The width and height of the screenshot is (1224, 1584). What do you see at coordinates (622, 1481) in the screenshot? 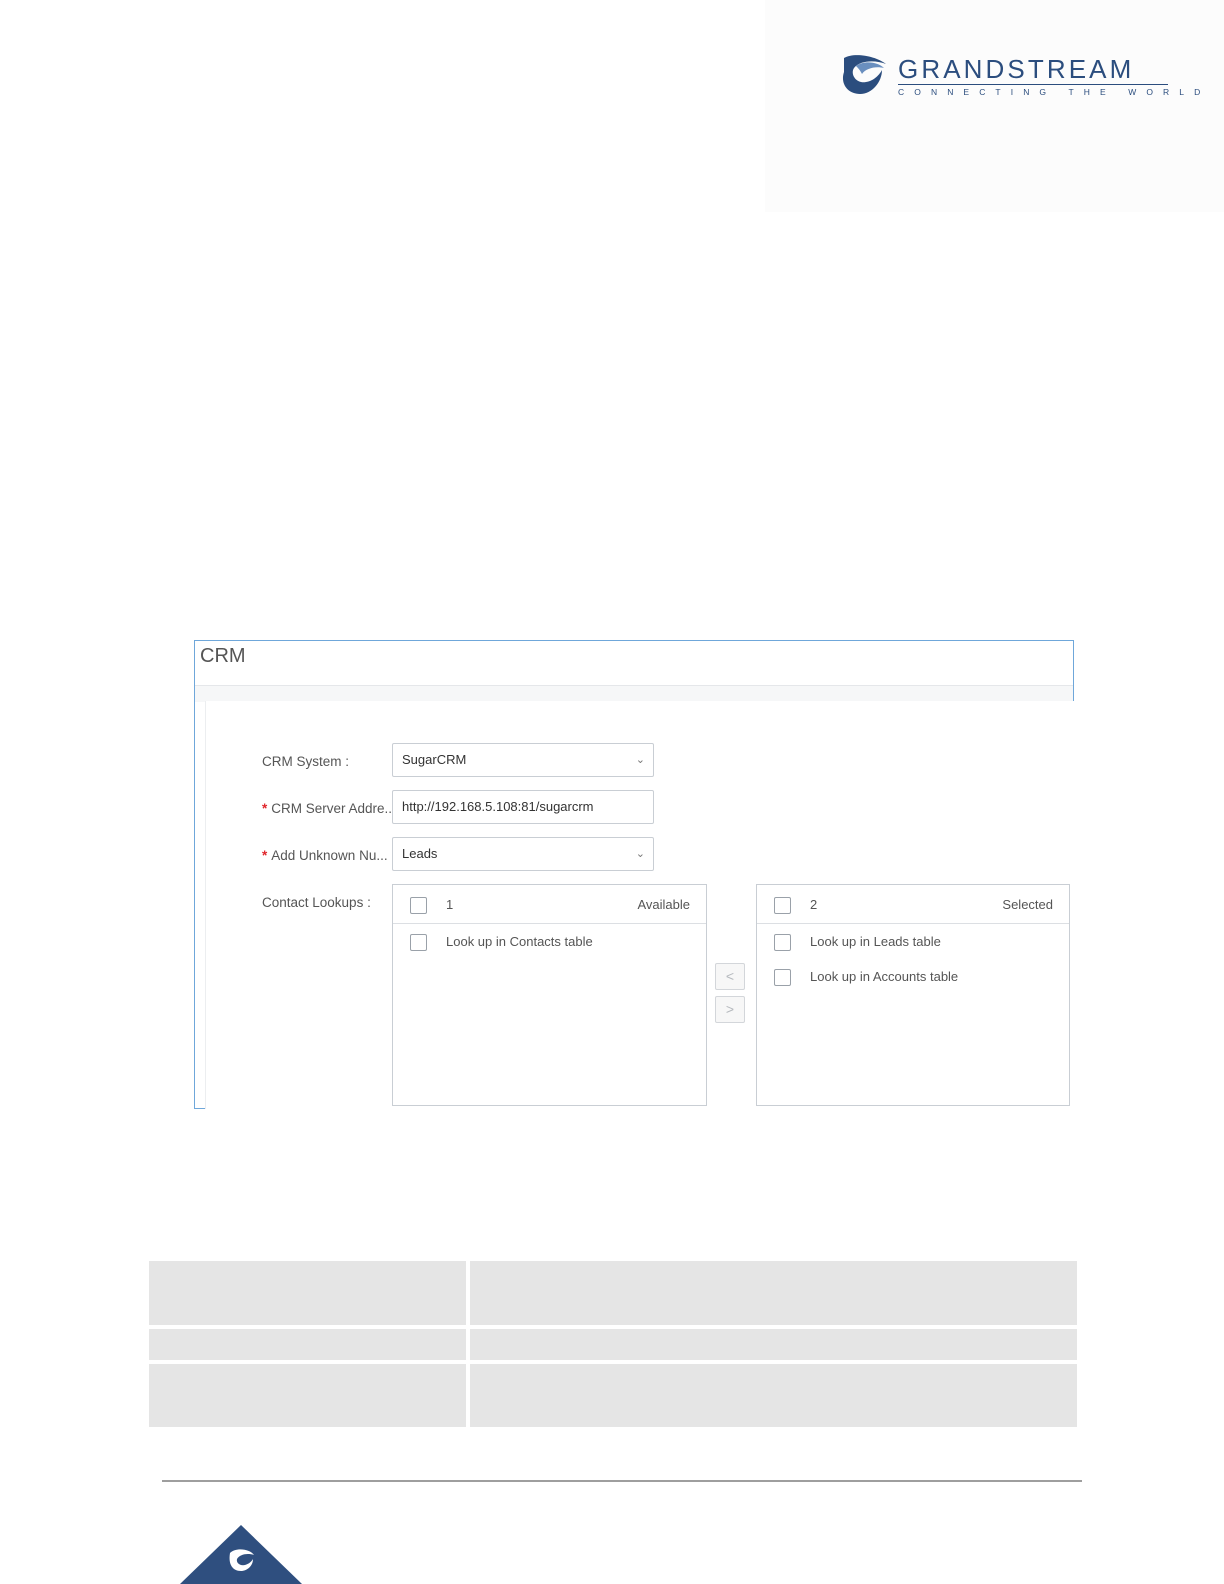
I see `footer-rule` at bounding box center [622, 1481].